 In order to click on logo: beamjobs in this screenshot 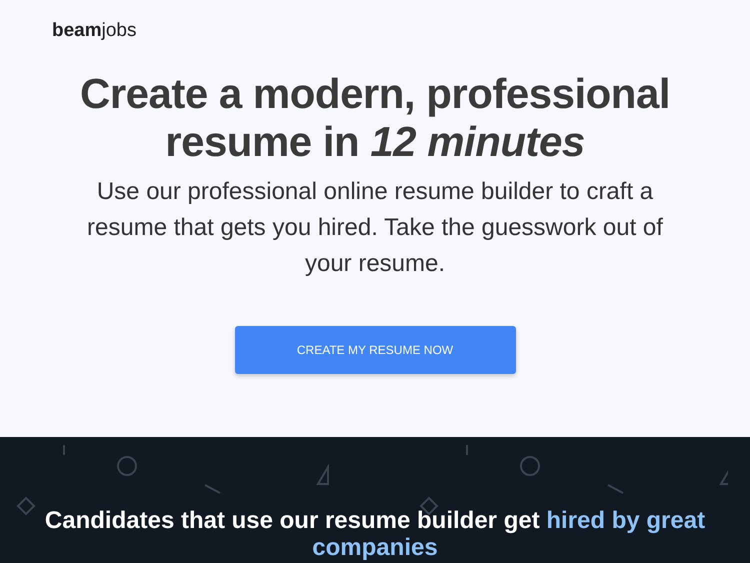, I will do `click(94, 31)`.